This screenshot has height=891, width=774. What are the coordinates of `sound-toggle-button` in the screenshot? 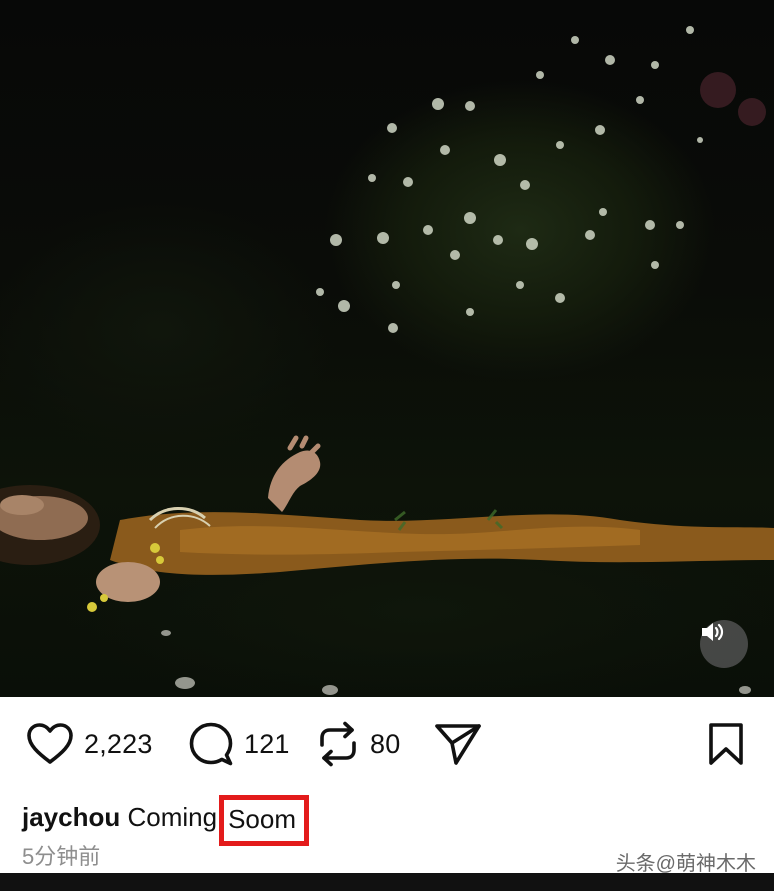 It's located at (724, 644).